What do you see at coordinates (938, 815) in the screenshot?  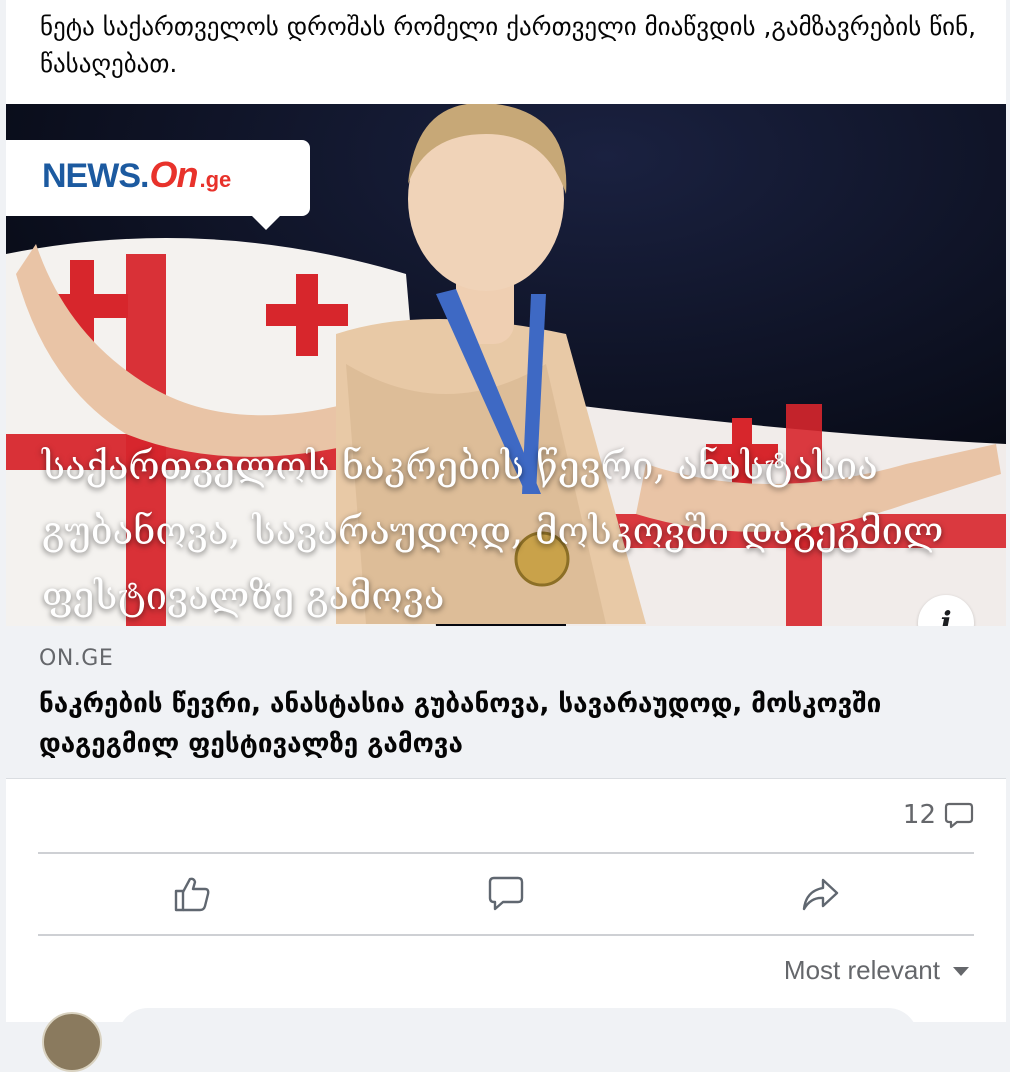 I see `comments-count: 12` at bounding box center [938, 815].